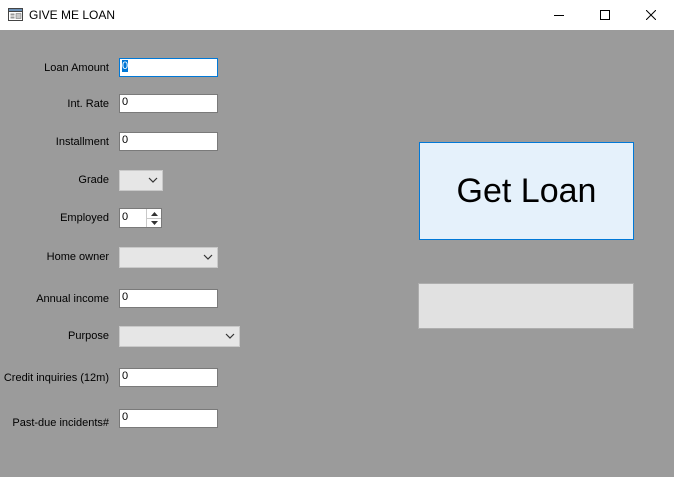 Image resolution: width=674 pixels, height=477 pixels. I want to click on grade-label: Grade, so click(93, 180).